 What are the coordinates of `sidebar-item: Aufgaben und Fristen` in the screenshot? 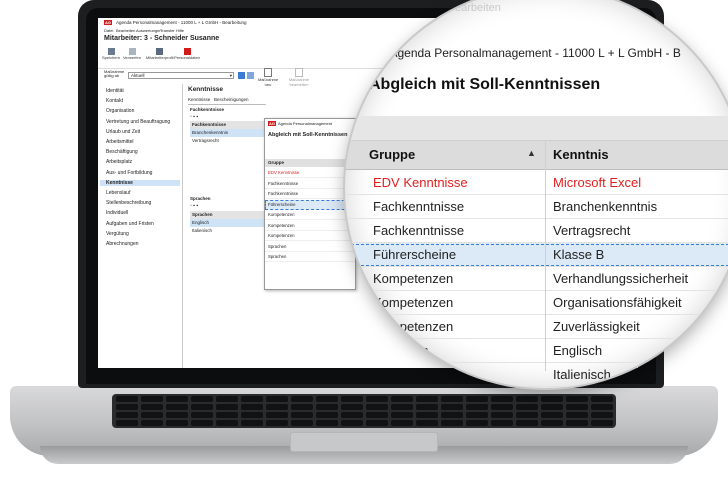 It's located at (140, 224).